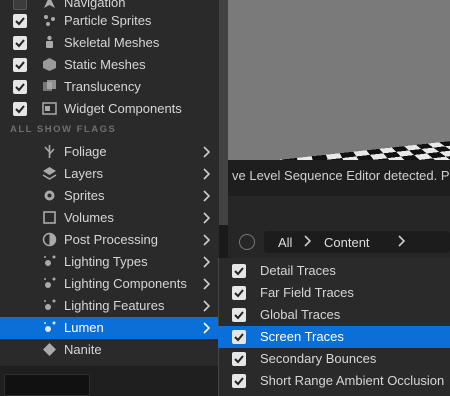 The image size is (450, 396). Describe the element at coordinates (49, 41) in the screenshot. I see `skeletal-mesh-icon` at that location.